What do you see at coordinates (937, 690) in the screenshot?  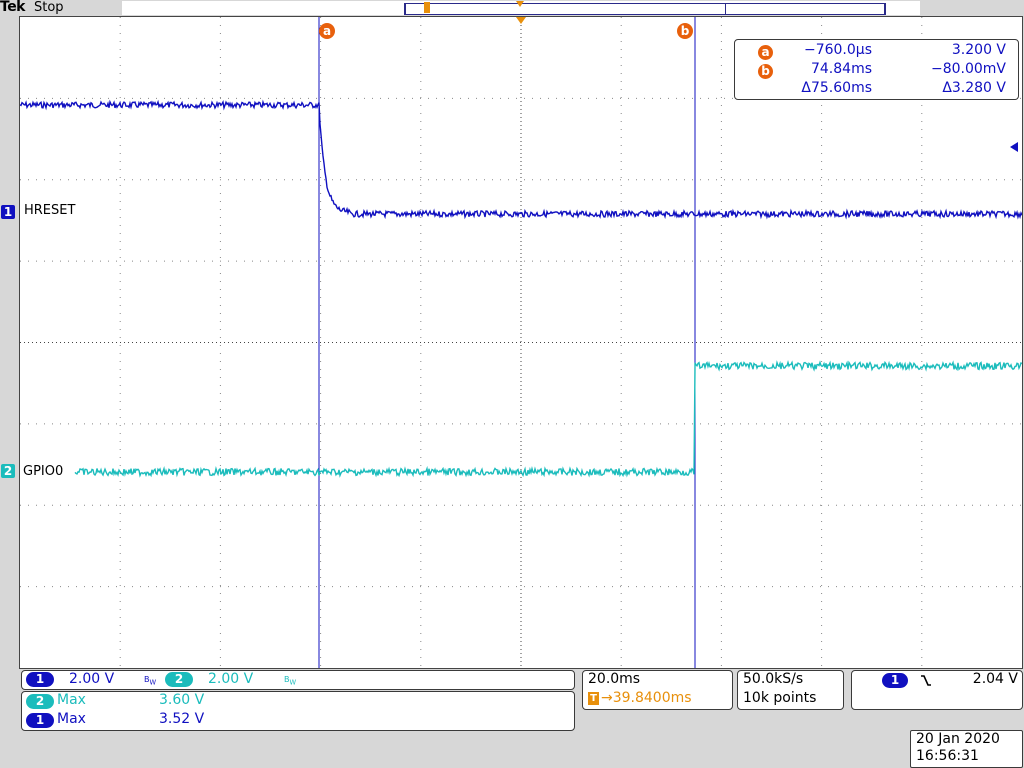 I see `trigger-panel: 1 2.04 V` at bounding box center [937, 690].